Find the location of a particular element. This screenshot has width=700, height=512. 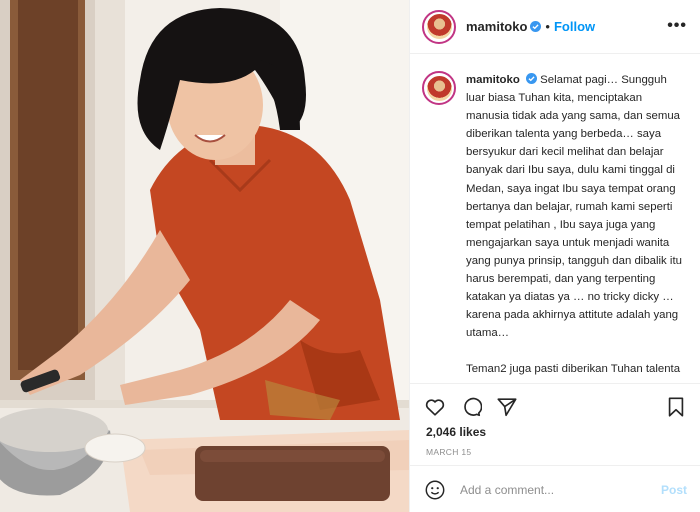

share-icon is located at coordinates (507, 407).